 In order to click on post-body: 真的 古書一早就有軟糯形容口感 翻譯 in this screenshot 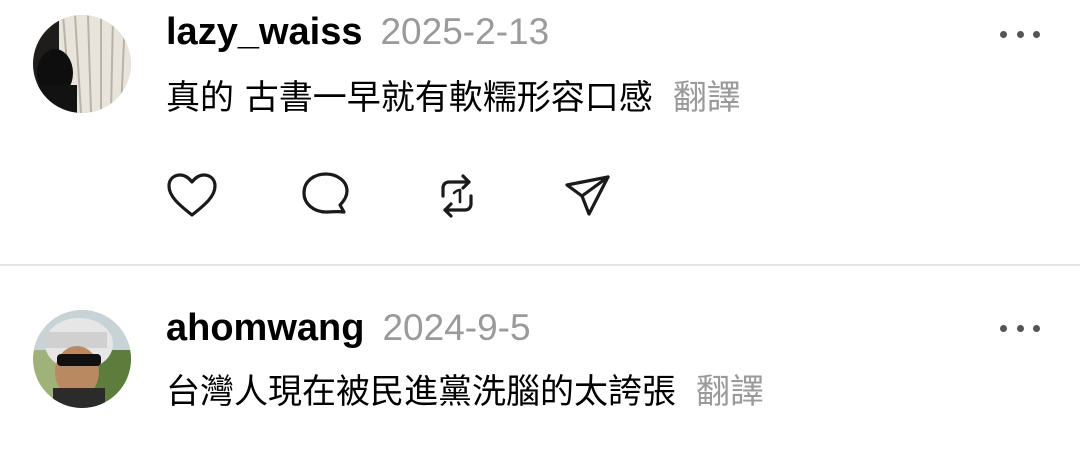, I will do `click(453, 98)`.